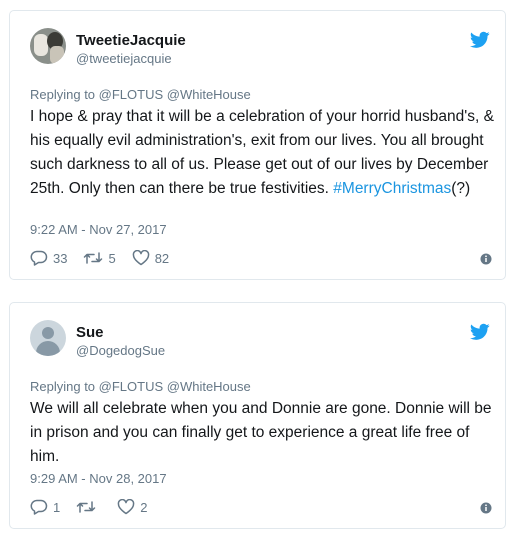 This screenshot has height=538, width=517. Describe the element at coordinates (144, 507) in the screenshot. I see `like-count: 2` at that location.